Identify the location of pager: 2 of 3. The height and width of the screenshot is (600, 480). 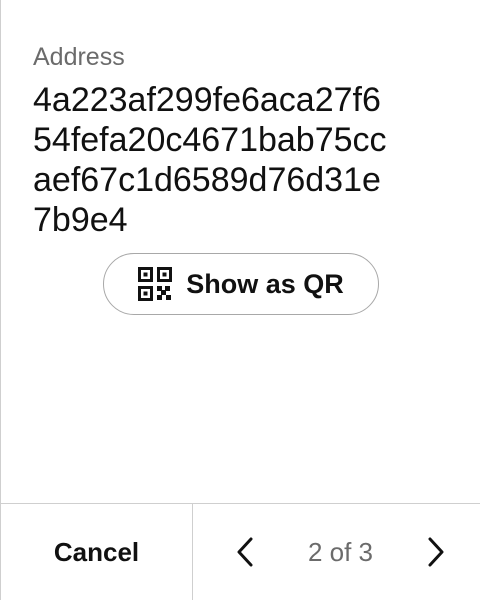
(336, 552).